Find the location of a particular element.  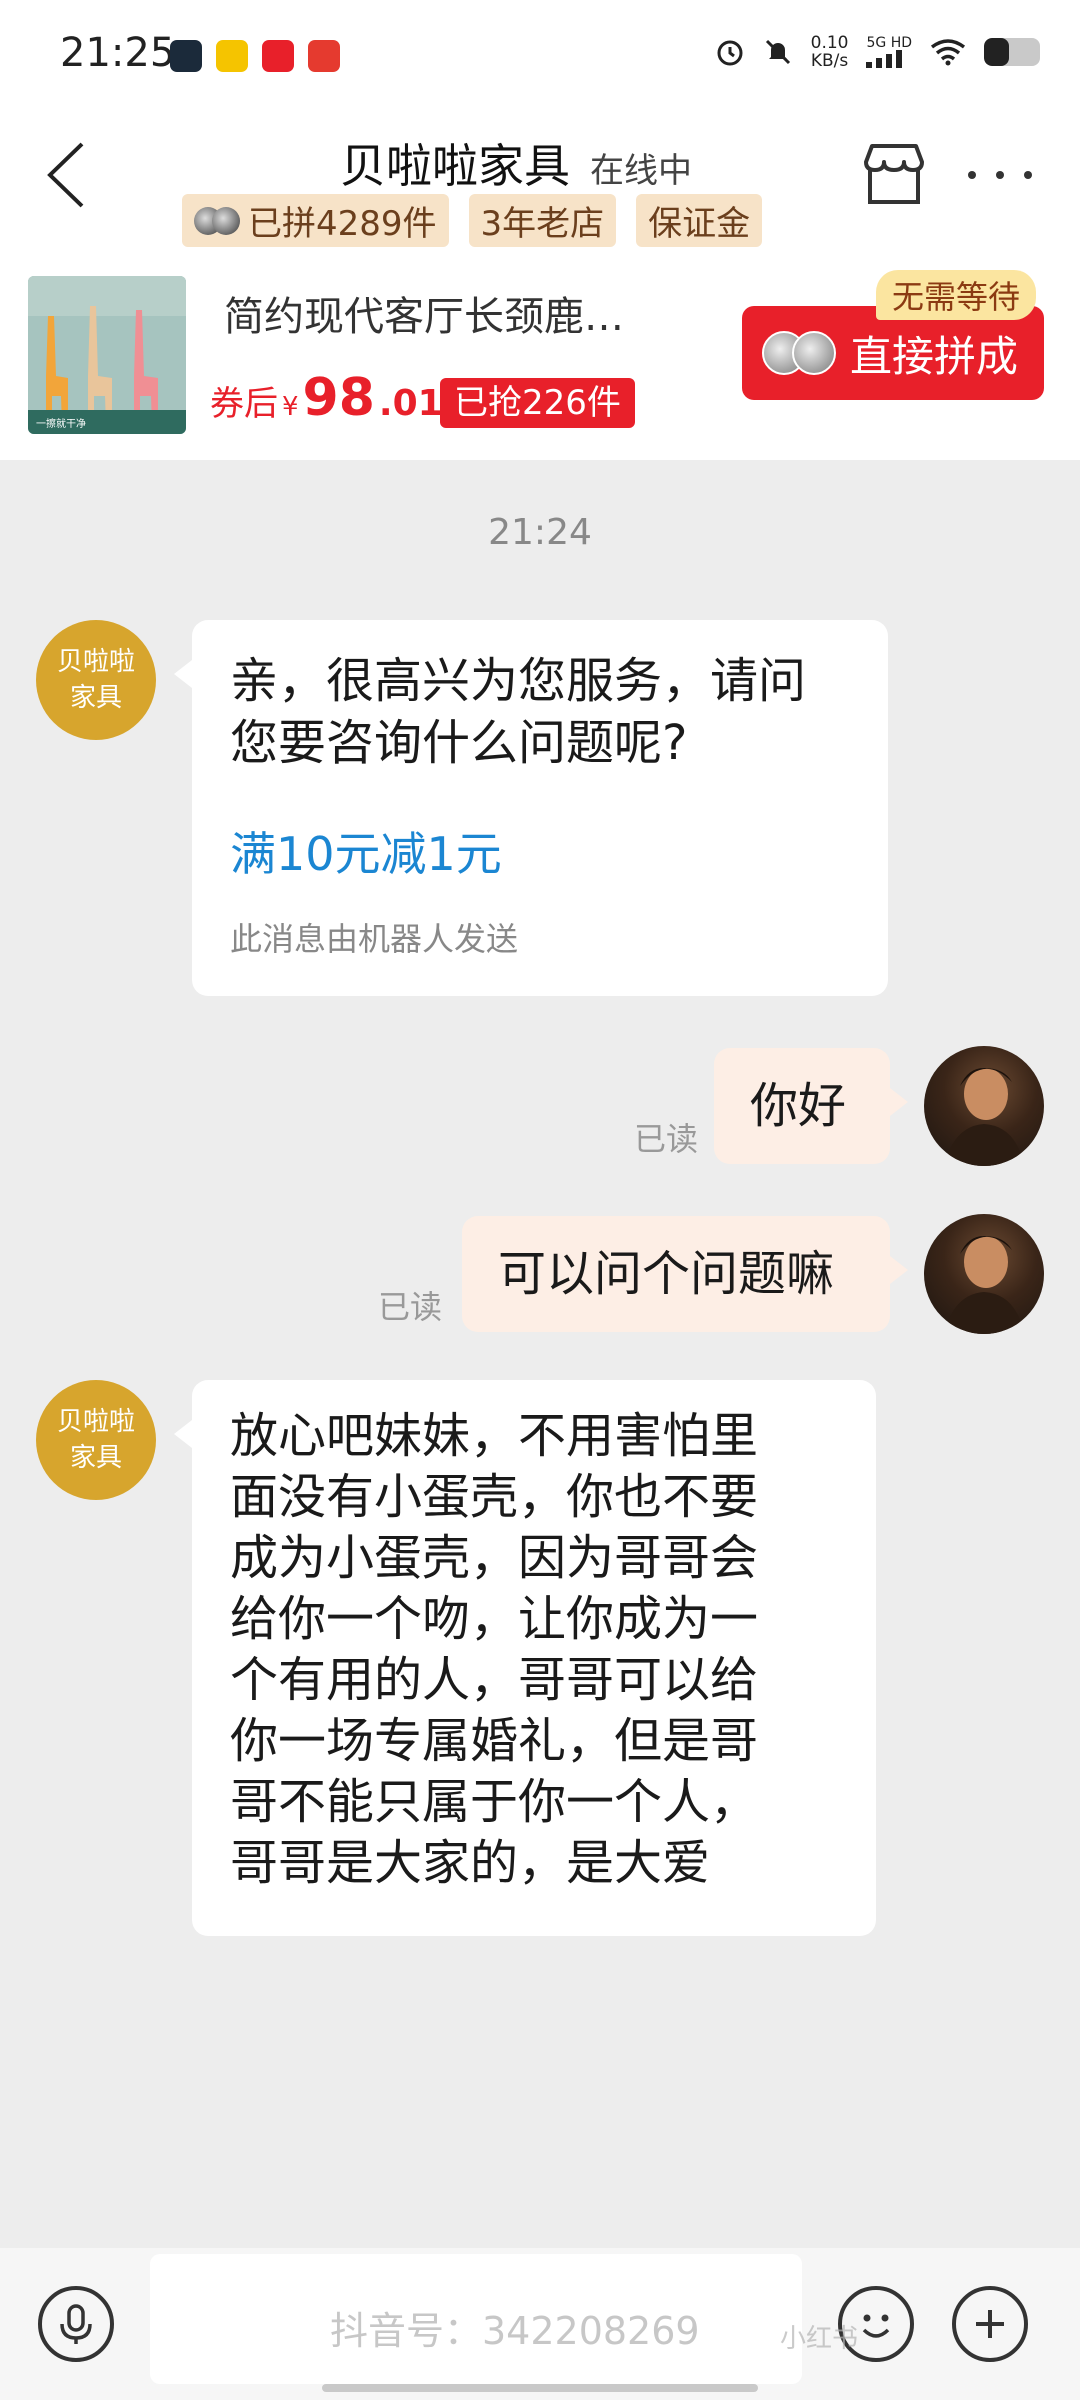

status-bar: 21:25 0.10 KB/s 5G HD is located at coordinates (540, 55).